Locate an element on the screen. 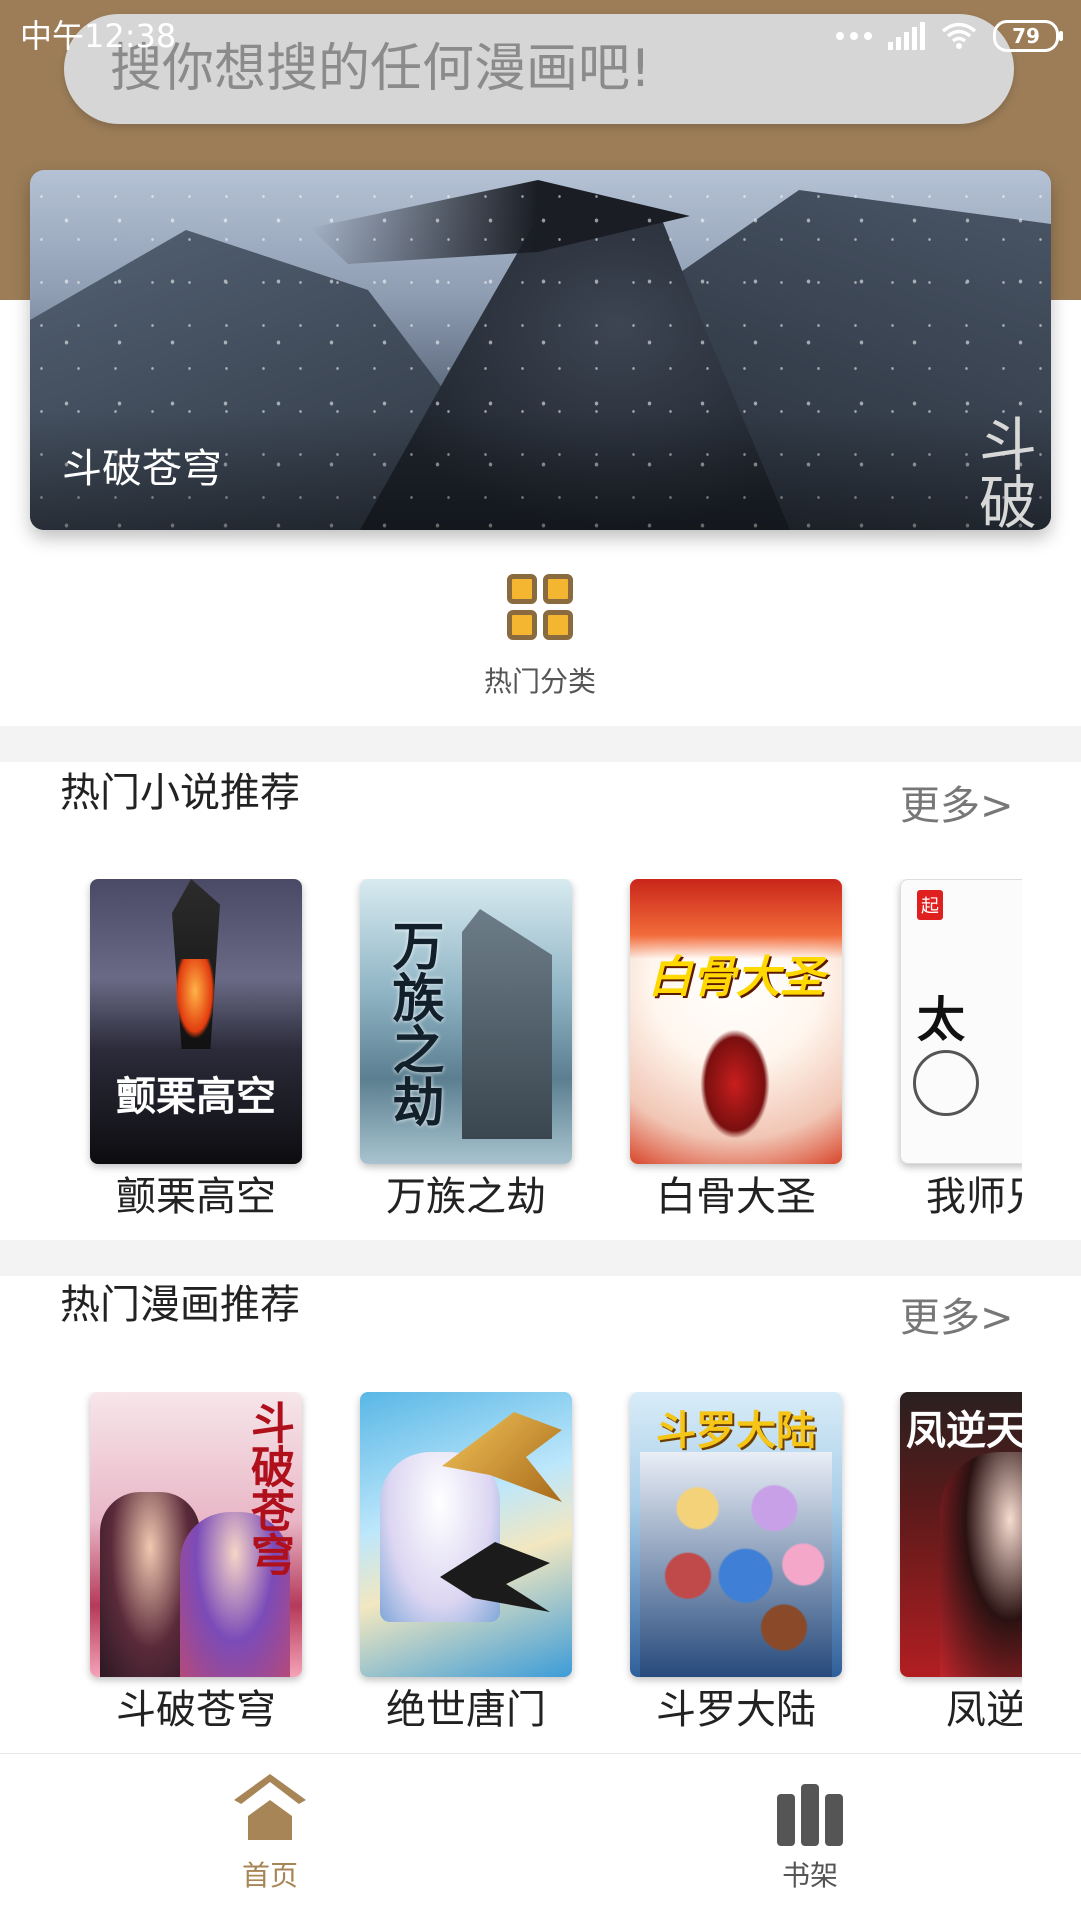 Image resolution: width=1081 pixels, height=1921 pixels. nav-bookshelf: 书架 is located at coordinates (810, 1834).